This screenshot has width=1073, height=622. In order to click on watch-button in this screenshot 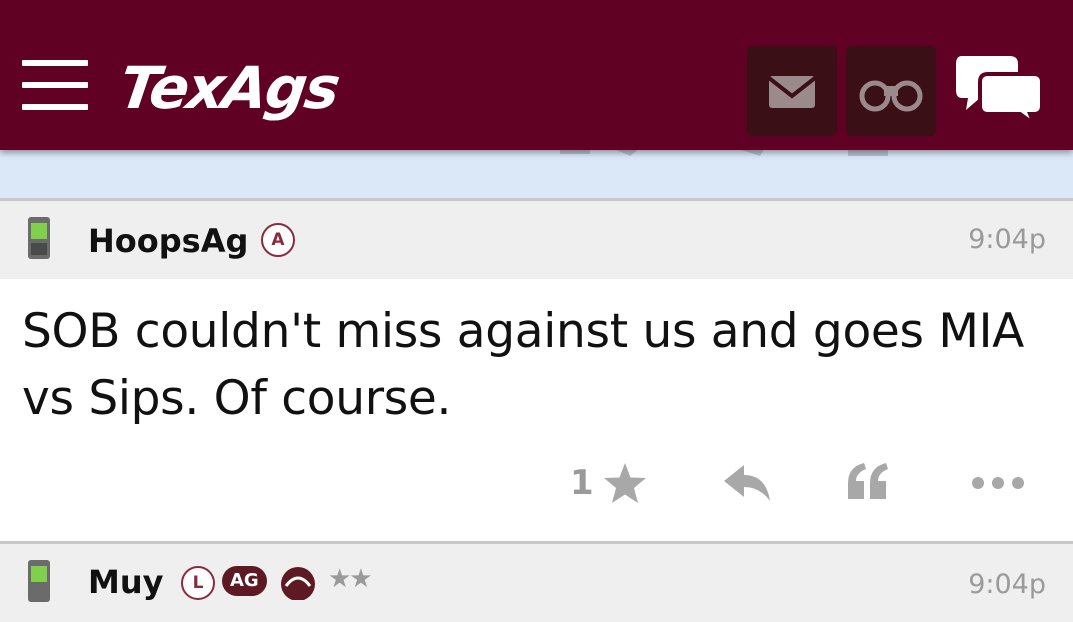, I will do `click(891, 91)`.